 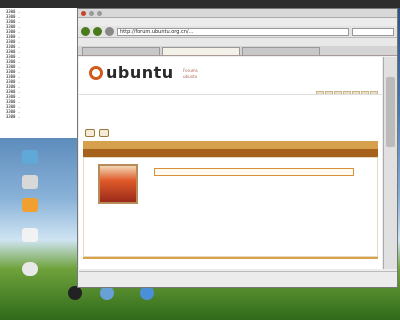 What do you see at coordinates (373, 31) in the screenshot?
I see `search-input` at bounding box center [373, 31].